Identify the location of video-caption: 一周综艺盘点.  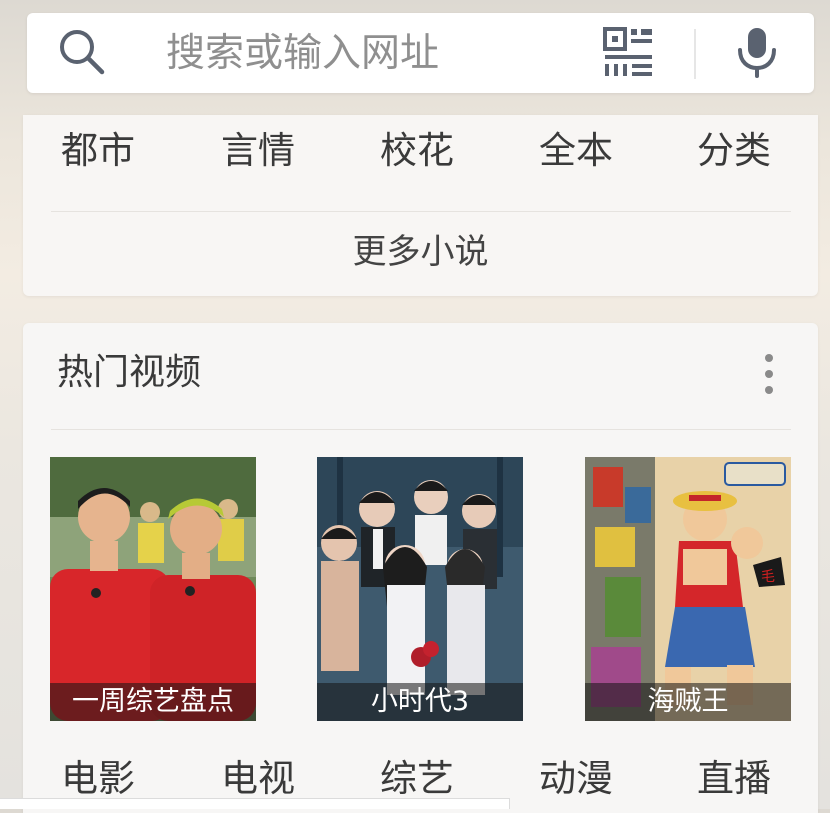
(153, 702).